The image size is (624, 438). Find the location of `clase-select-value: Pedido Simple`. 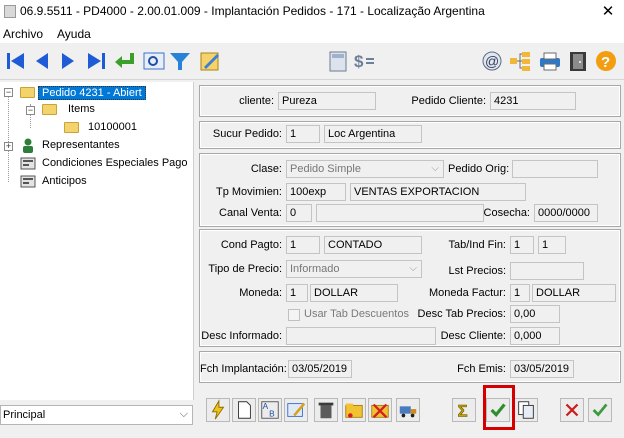

clase-select-value: Pedido Simple is located at coordinates (325, 169).